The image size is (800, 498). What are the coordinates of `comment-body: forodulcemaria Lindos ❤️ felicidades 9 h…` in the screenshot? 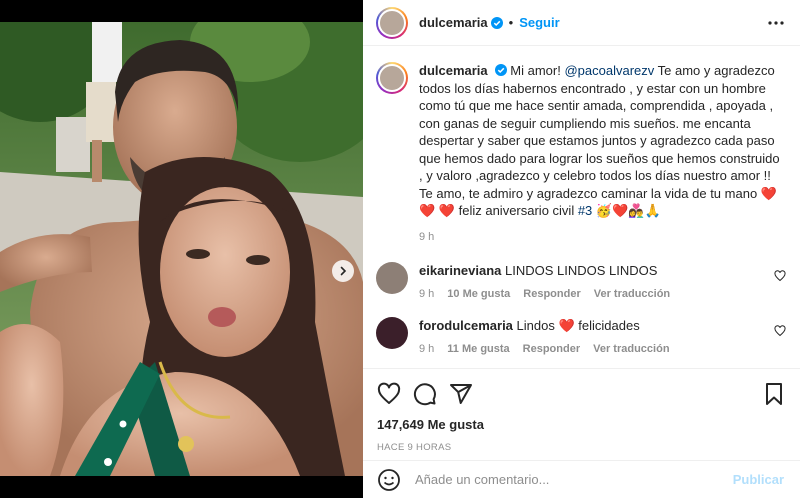 It's located at (544, 336).